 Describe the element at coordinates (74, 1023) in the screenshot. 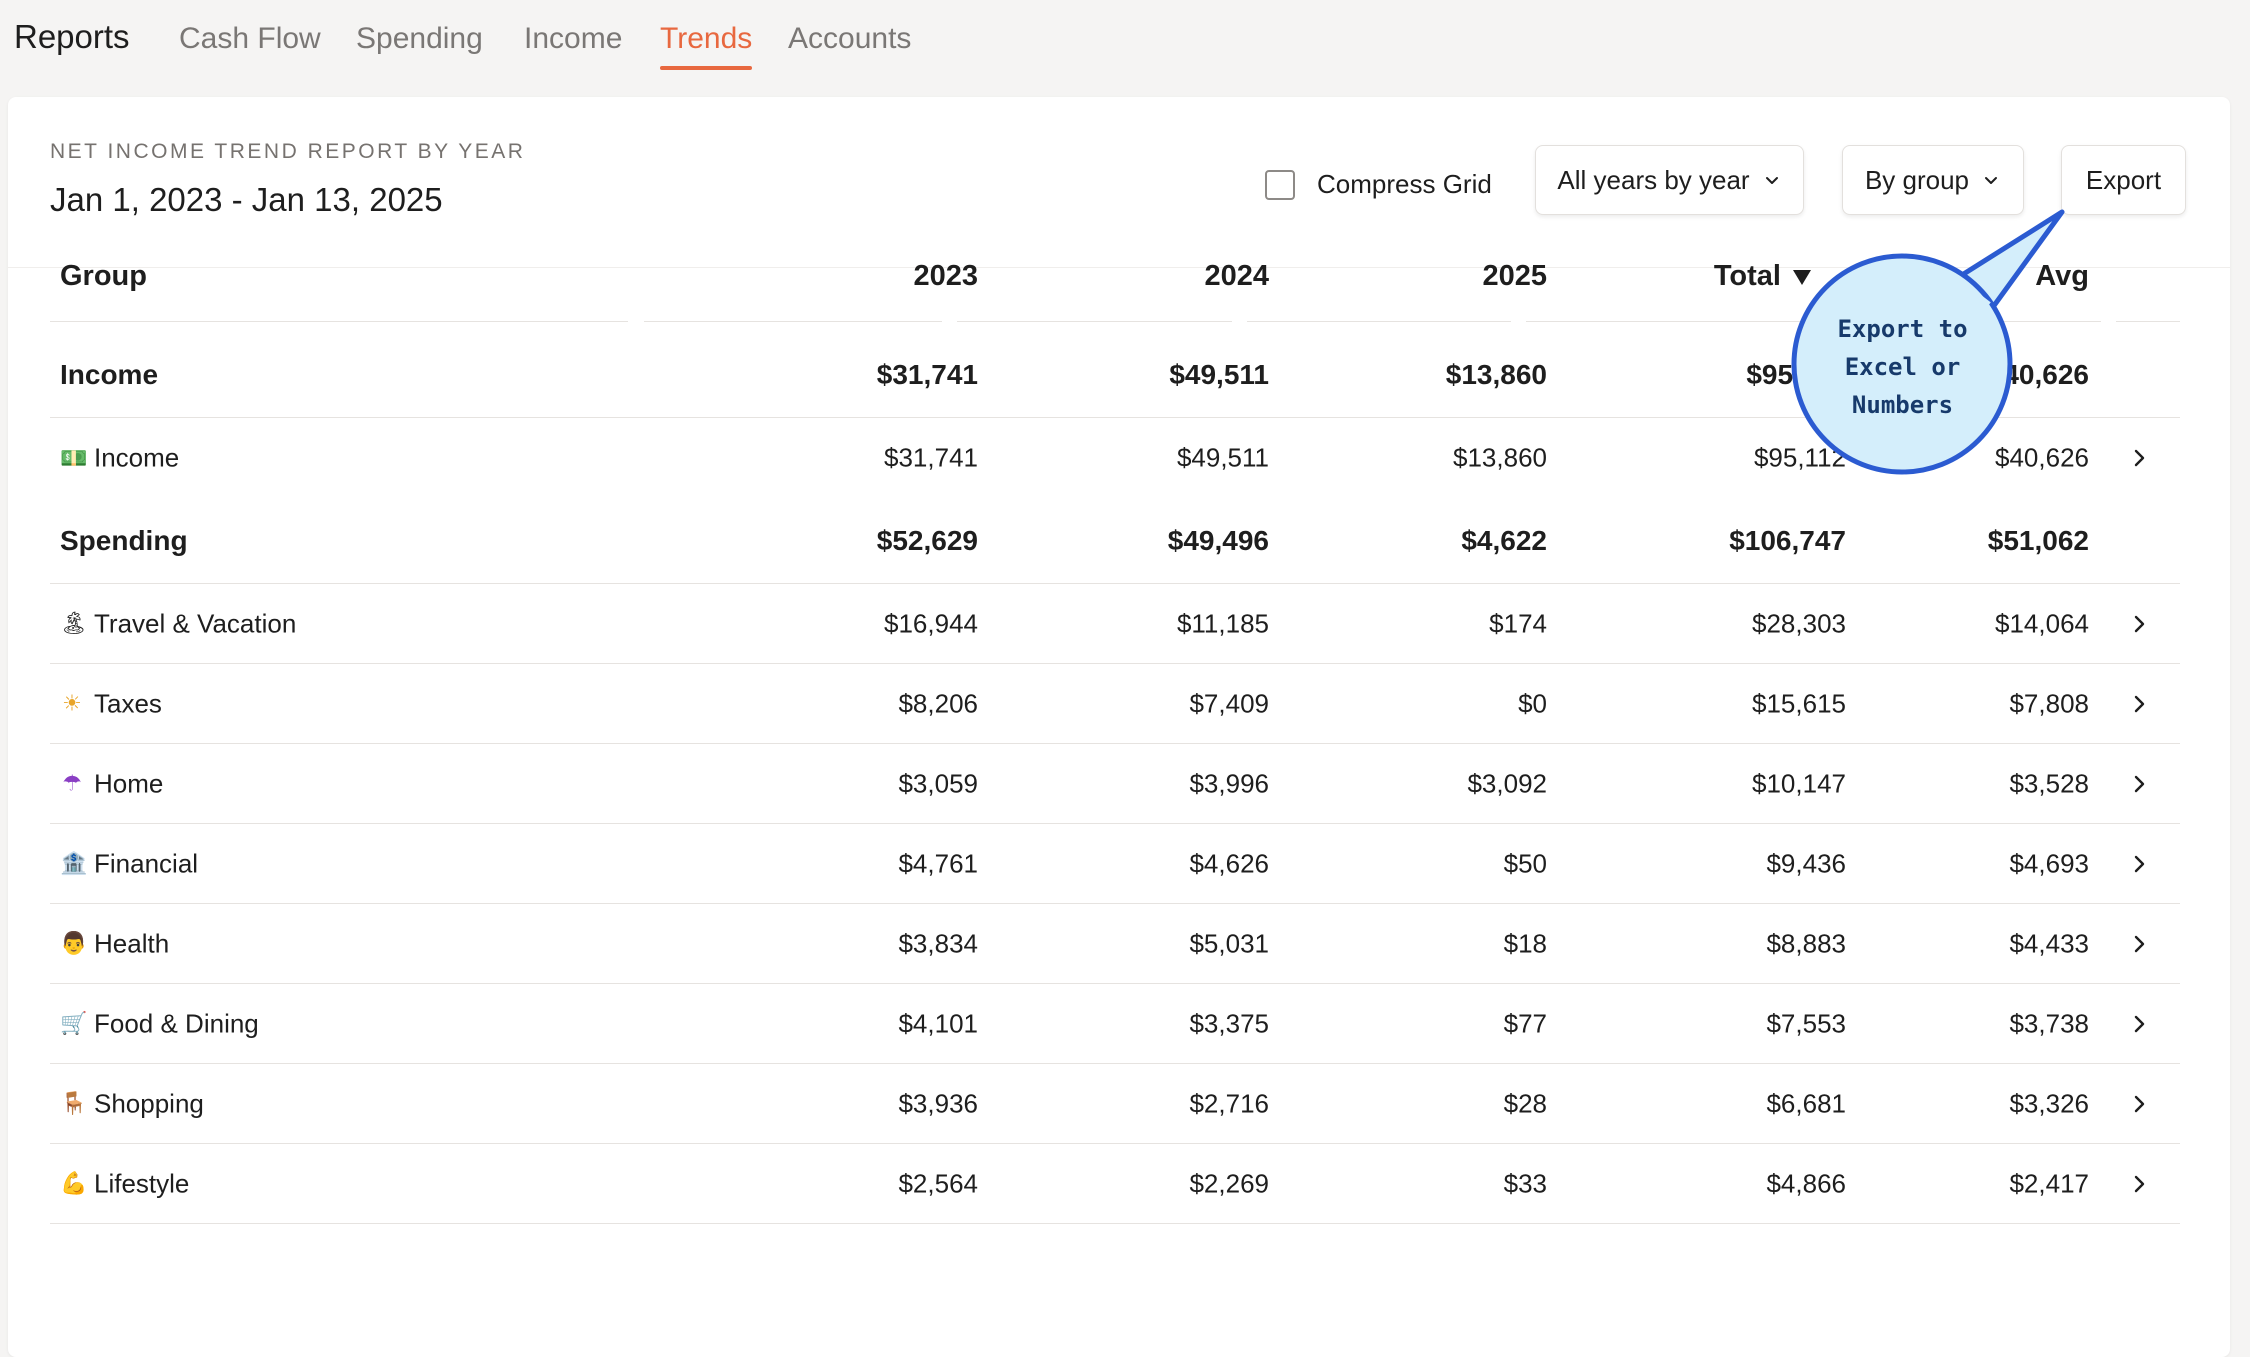

I see `shopping-cart-icon: 🛒` at that location.